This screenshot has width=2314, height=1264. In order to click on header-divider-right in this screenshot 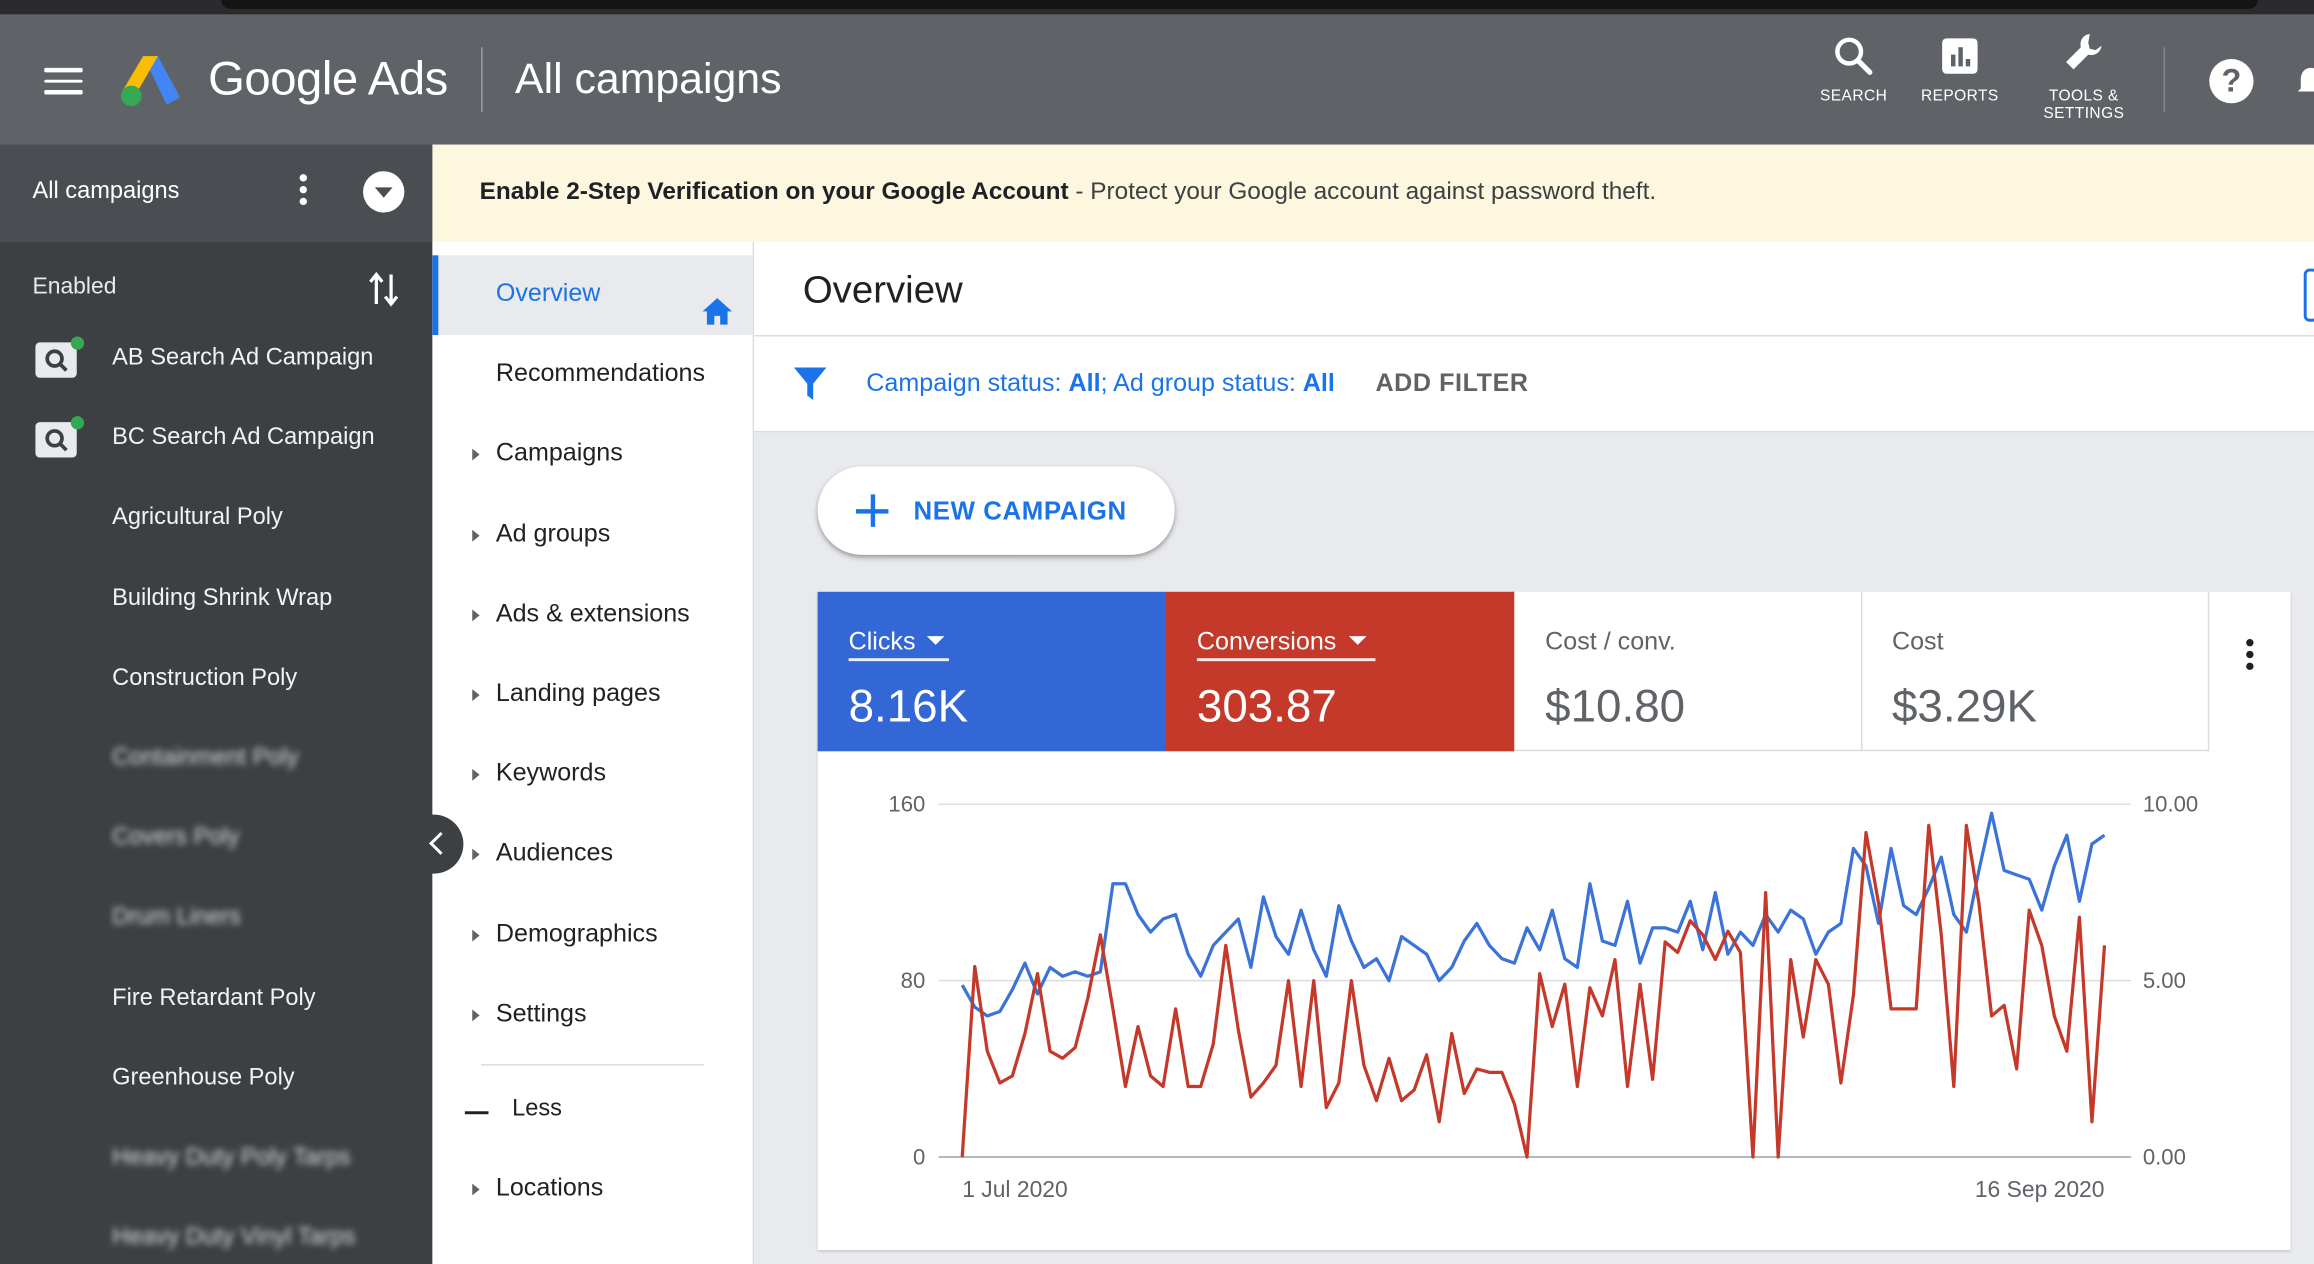, I will do `click(2164, 80)`.